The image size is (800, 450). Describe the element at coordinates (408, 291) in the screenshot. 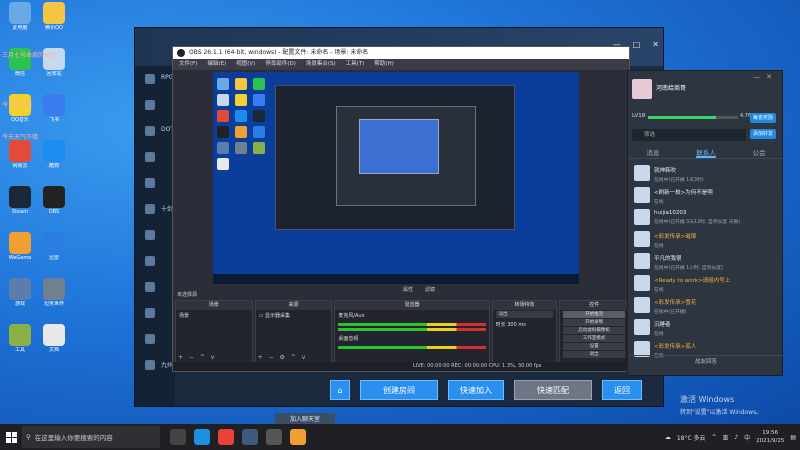

I see `properties-tab: 属性` at that location.